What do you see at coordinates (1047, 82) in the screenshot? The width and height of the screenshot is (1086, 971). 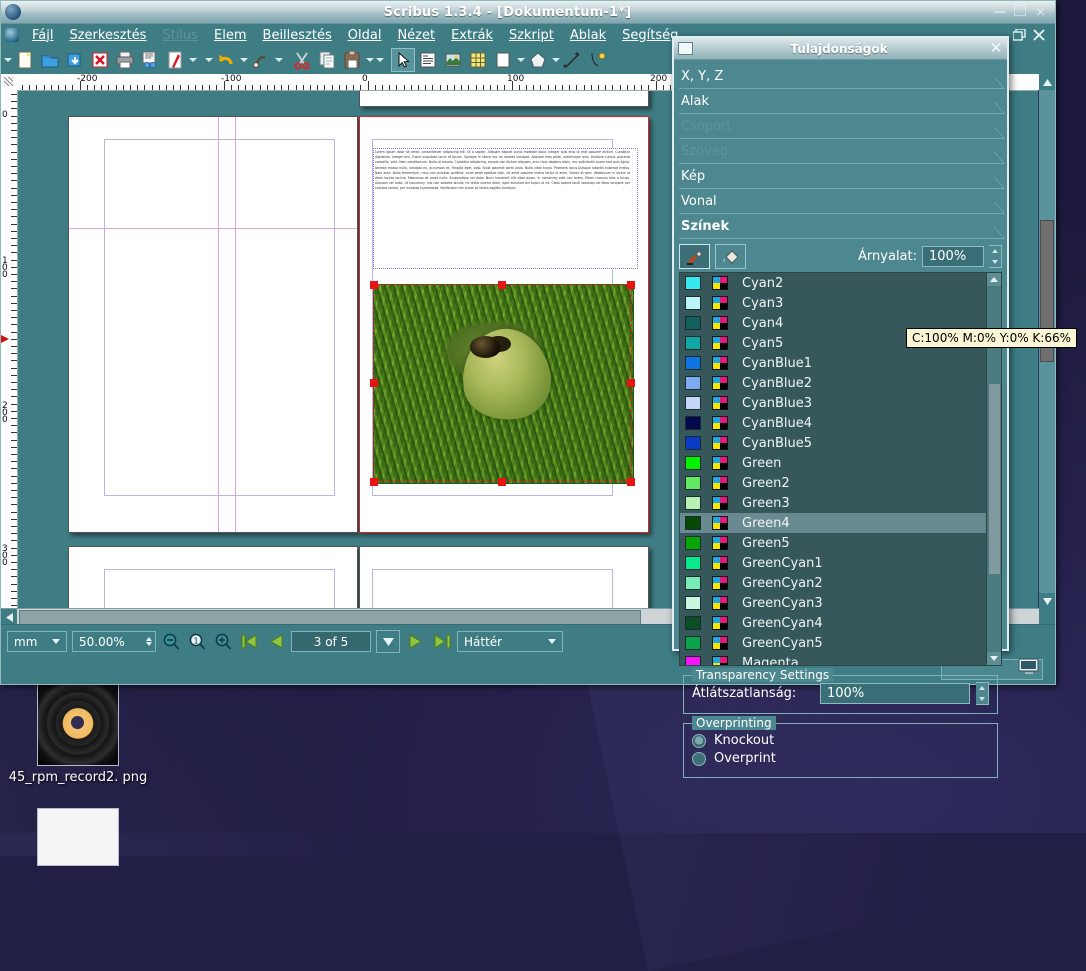 I see `scroll-up-button` at bounding box center [1047, 82].